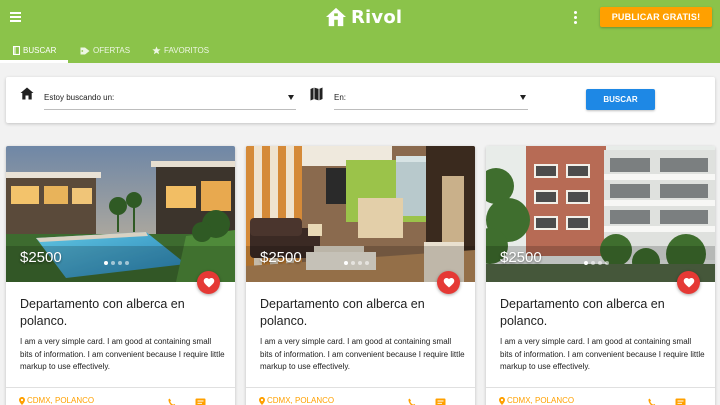 This screenshot has width=720, height=405. I want to click on home-logo-icon, so click(336, 17).